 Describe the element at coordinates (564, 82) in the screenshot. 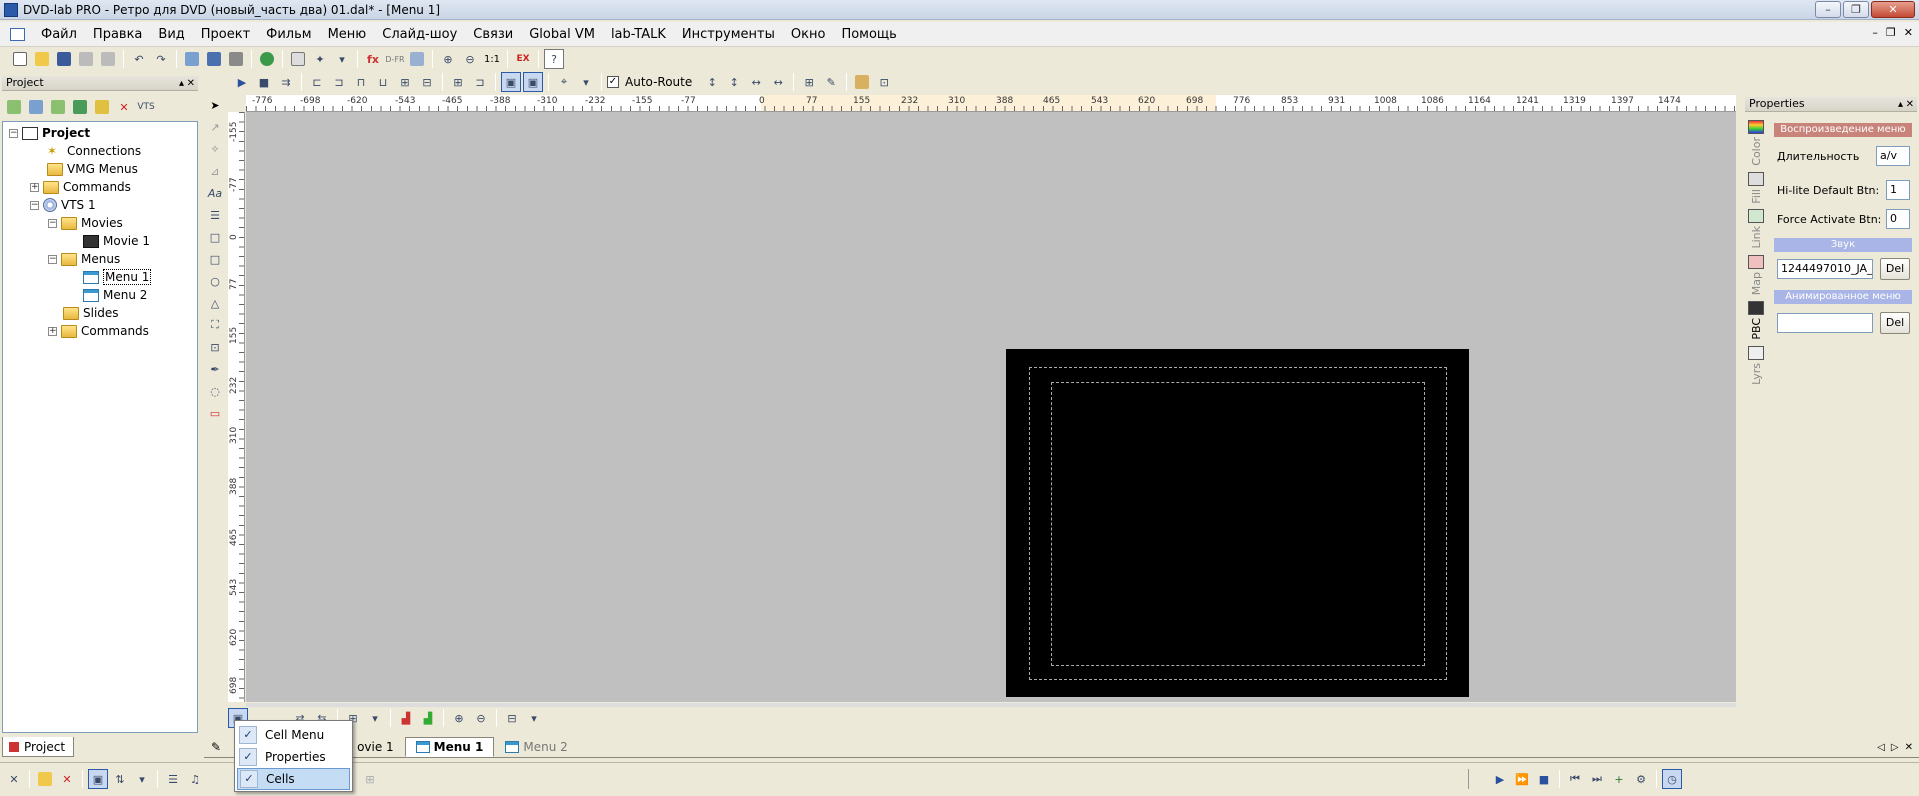

I see `crosshair-icon: ⌖` at that location.